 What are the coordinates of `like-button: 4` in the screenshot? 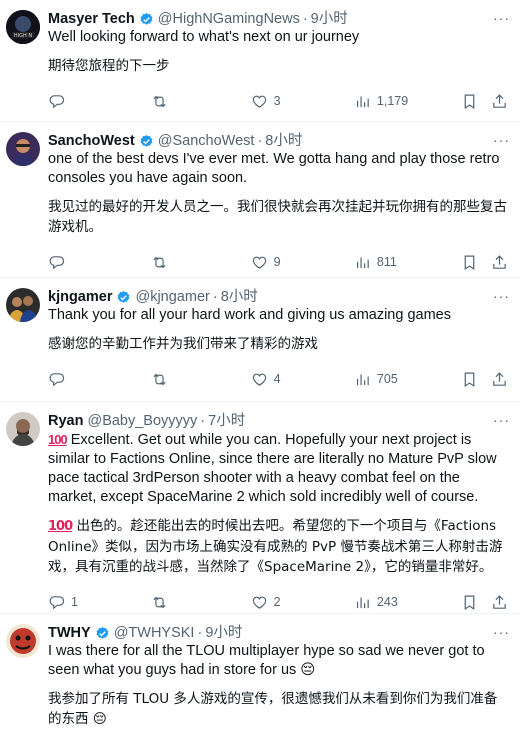 It's located at (302, 379).